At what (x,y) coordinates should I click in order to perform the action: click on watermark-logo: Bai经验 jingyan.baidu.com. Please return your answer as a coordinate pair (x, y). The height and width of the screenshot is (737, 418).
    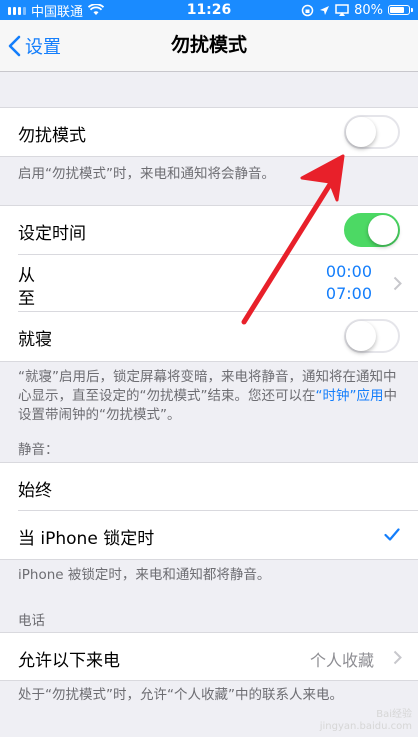
    Looking at the image, I should click on (366, 721).